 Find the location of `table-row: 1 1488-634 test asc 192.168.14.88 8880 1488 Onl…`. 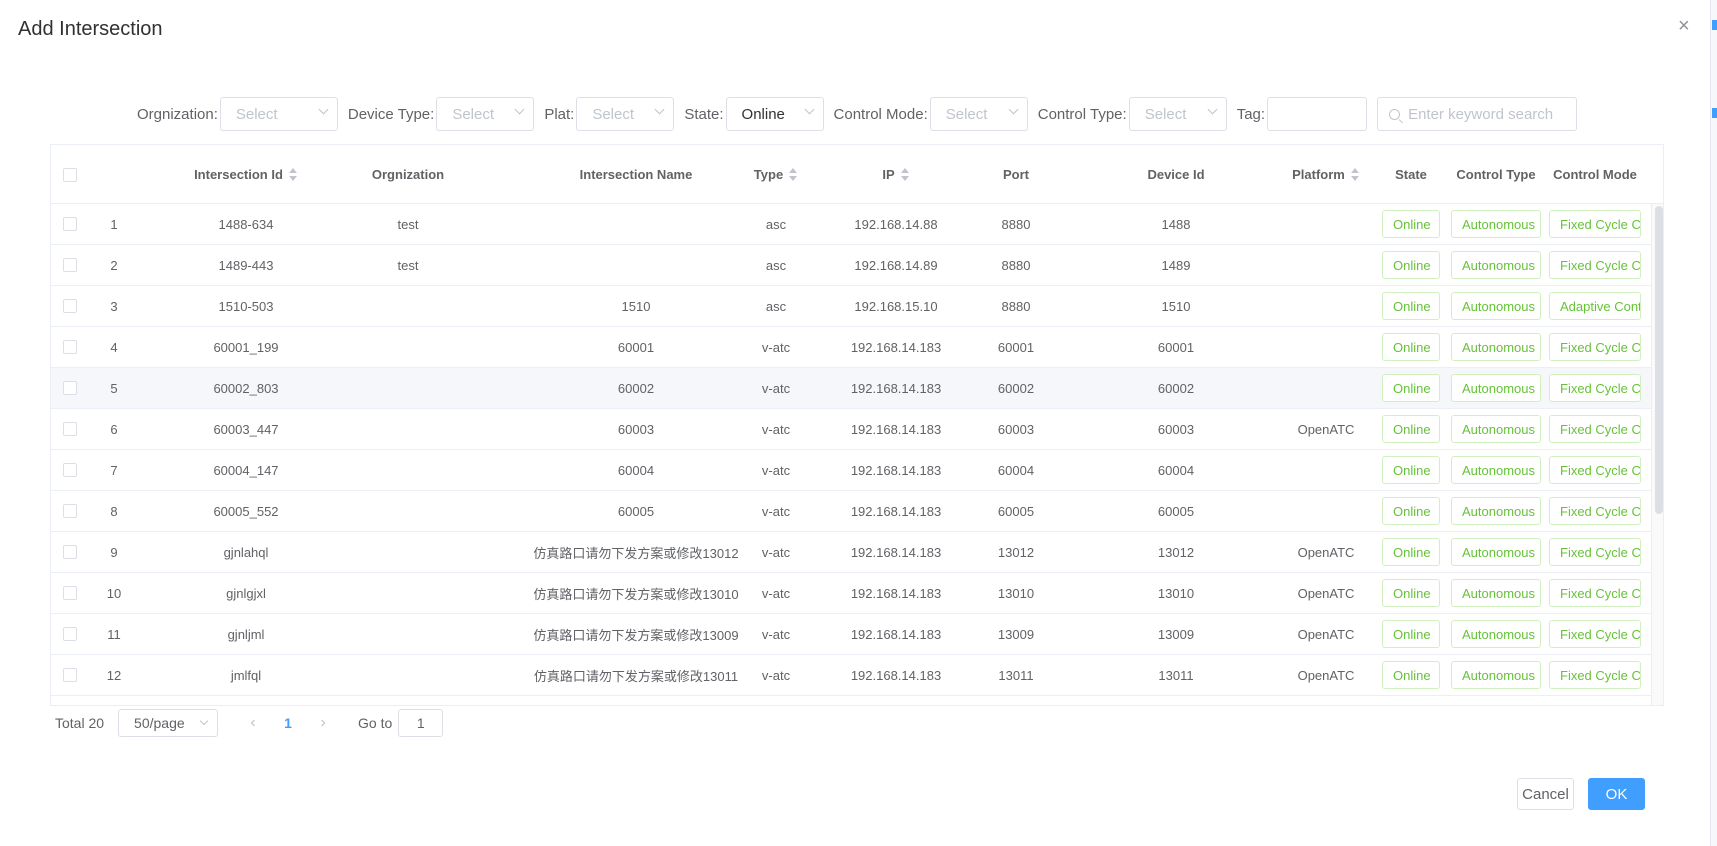

table-row: 1 1488-634 test asc 192.168.14.88 8880 1488 Onl… is located at coordinates (851, 224).